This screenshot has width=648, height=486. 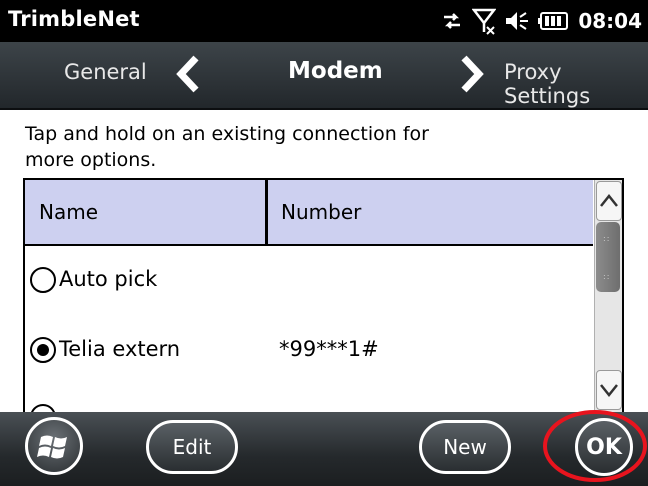 What do you see at coordinates (192, 447) in the screenshot?
I see `edit-button: Edit` at bounding box center [192, 447].